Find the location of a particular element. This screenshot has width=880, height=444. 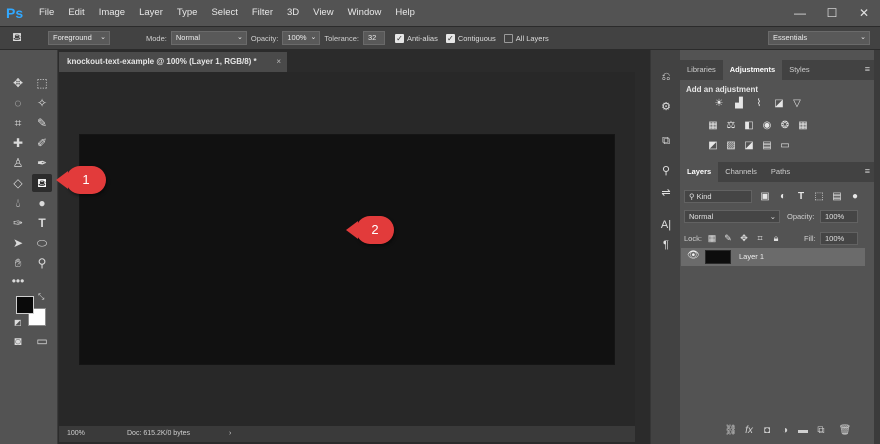

filter-pixel-icon: ▣ is located at coordinates (765, 197).